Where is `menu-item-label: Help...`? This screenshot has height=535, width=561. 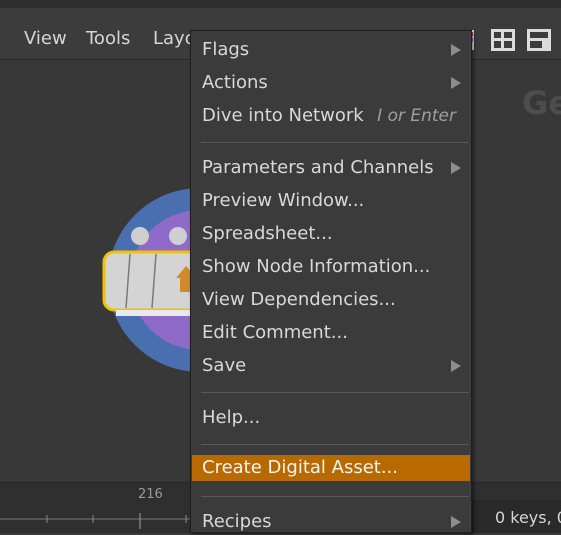 menu-item-label: Help... is located at coordinates (231, 417).